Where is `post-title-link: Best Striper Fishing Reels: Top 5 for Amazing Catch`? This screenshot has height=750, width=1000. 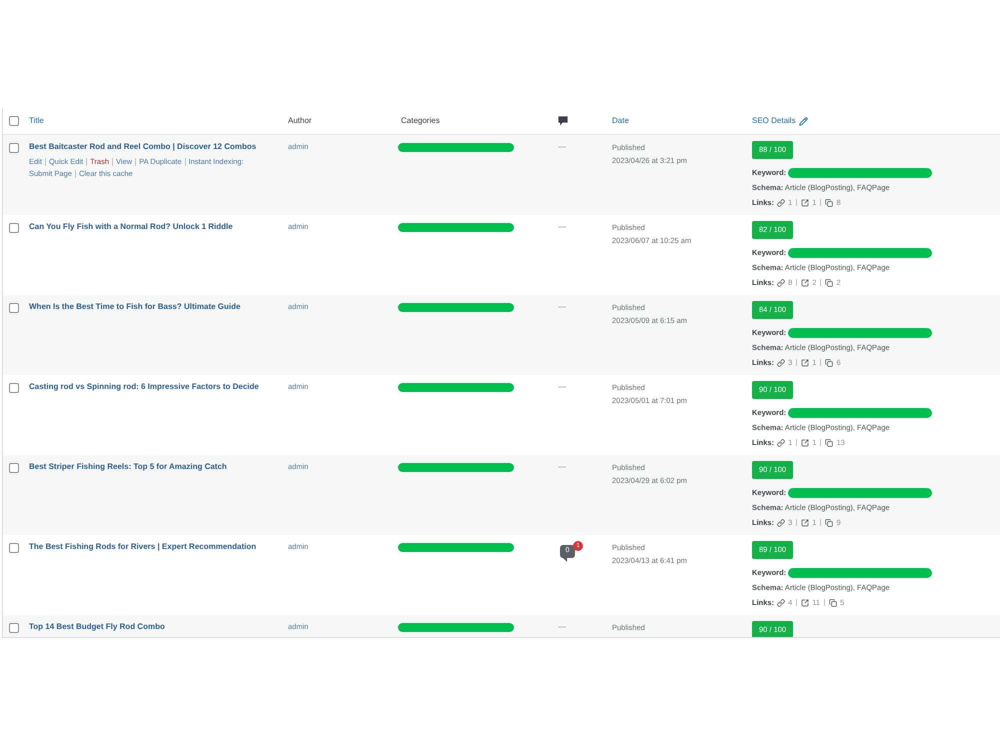
post-title-link: Best Striper Fishing Reels: Top 5 for Amazing Catch is located at coordinates (128, 467).